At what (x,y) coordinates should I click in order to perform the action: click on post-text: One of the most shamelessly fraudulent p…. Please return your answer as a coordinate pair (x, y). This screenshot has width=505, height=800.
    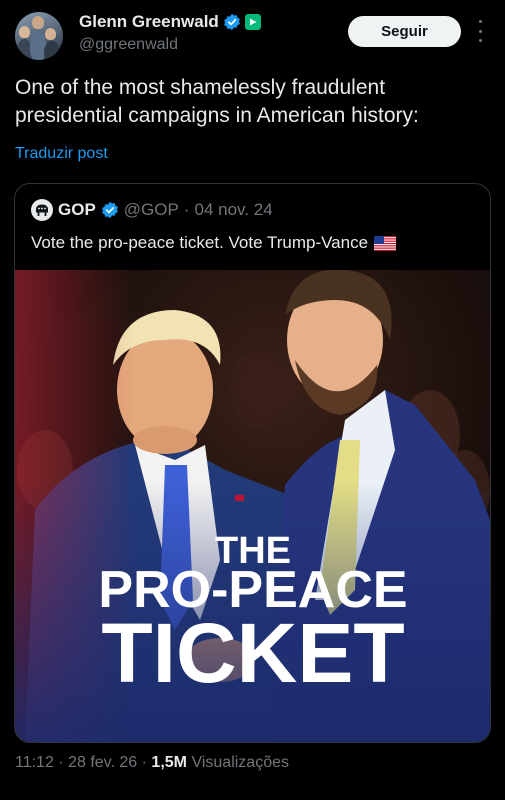
    Looking at the image, I should click on (217, 101).